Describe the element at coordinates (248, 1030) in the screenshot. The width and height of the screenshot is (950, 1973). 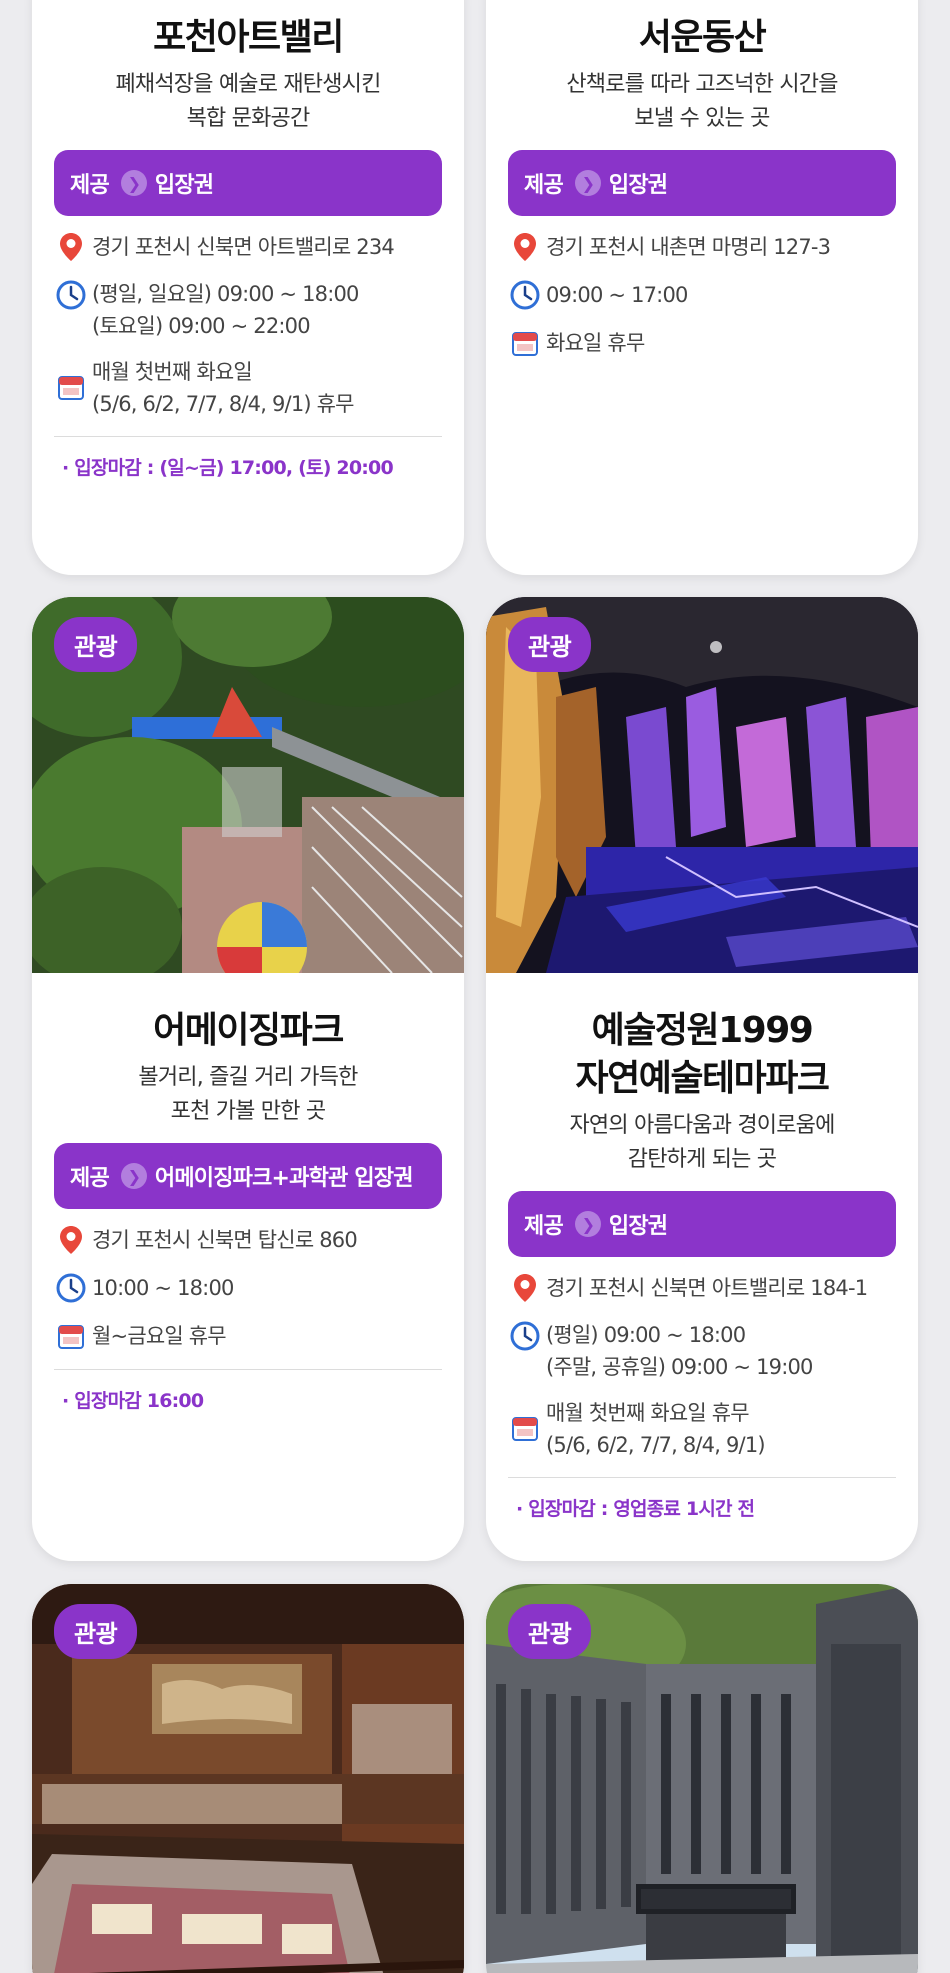
I see `card-title: 어메이징파크` at that location.